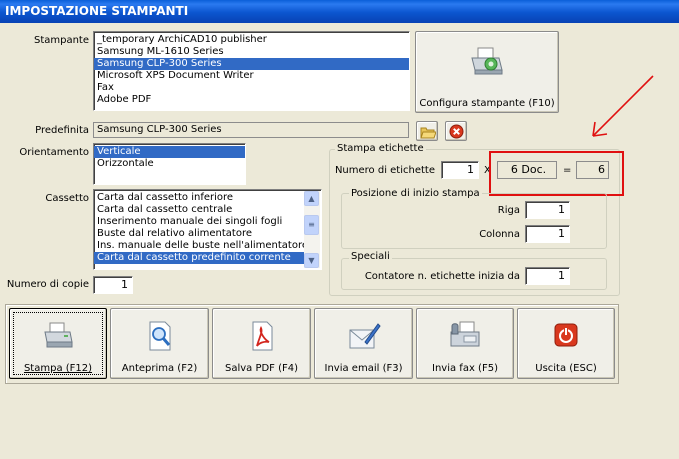  What do you see at coordinates (311, 260) in the screenshot?
I see `scroll-down-arrow-icon: ▼` at bounding box center [311, 260].